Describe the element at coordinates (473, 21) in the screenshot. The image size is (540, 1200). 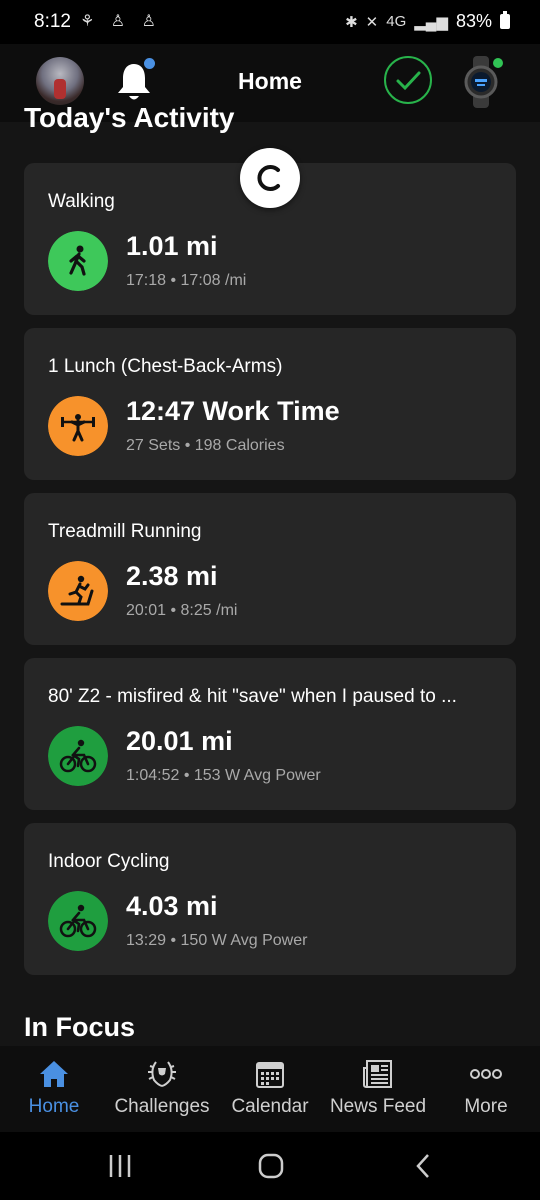
I see `battery-percent: 83%` at that location.